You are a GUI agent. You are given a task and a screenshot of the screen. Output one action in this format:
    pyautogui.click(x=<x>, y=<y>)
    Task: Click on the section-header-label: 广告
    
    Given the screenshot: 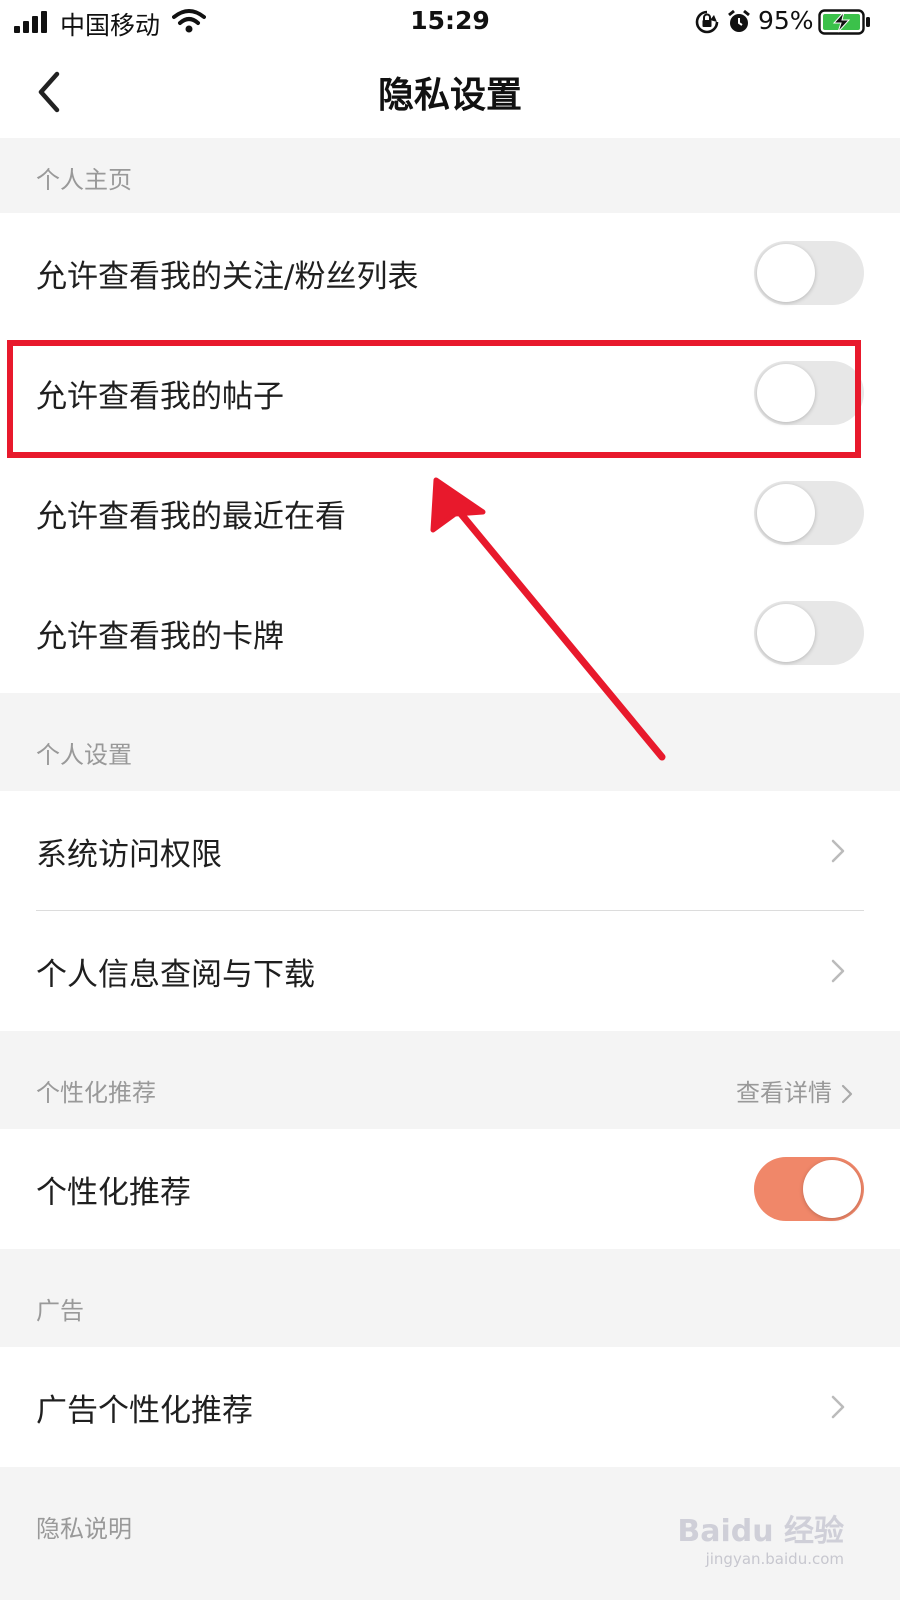 What is the action you would take?
    pyautogui.click(x=60, y=1311)
    